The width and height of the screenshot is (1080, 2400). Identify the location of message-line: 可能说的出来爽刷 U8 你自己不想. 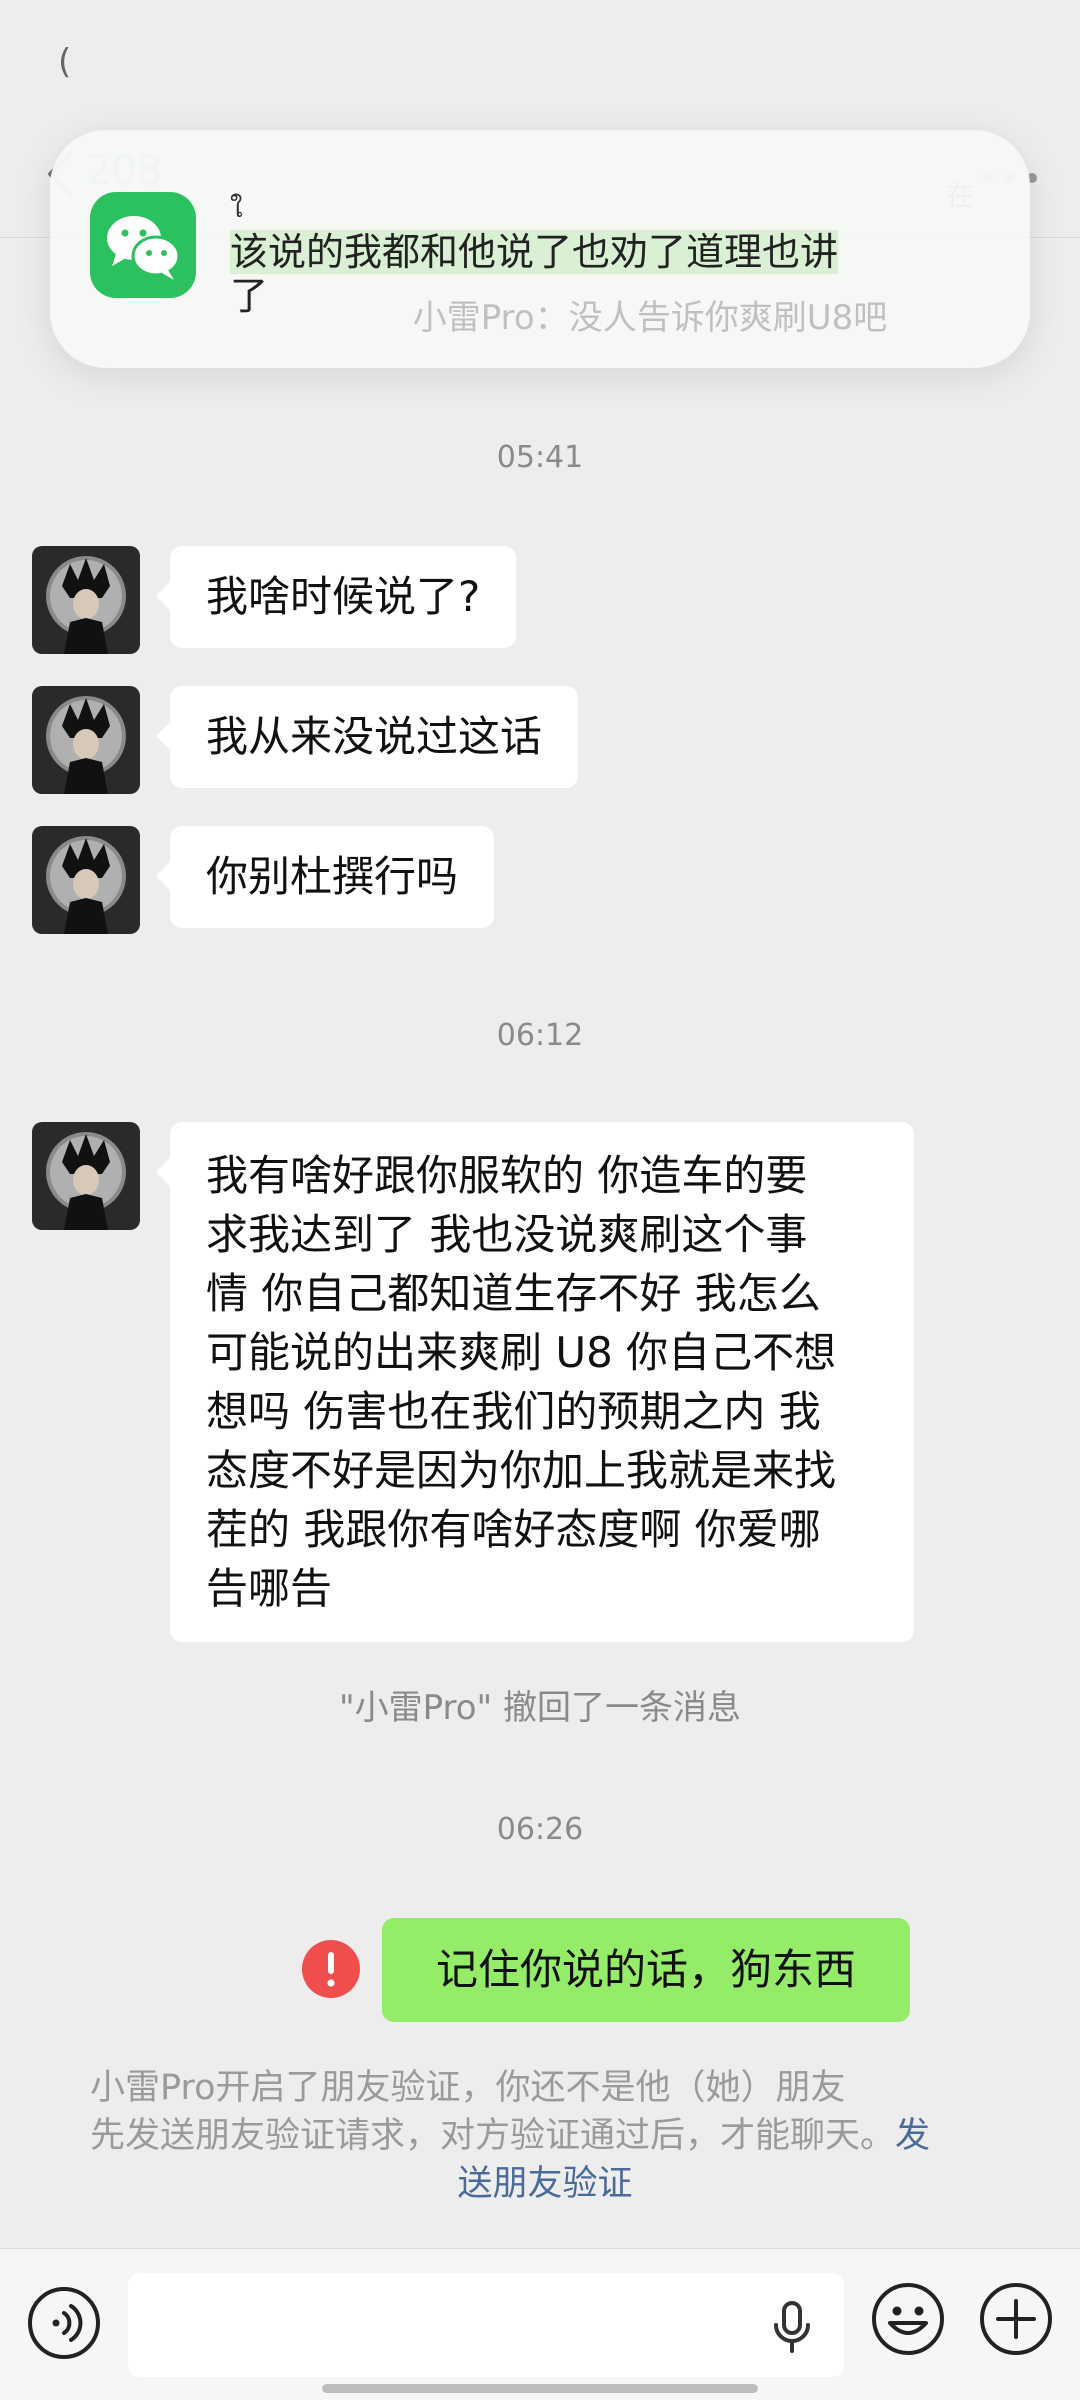
(521, 1352).